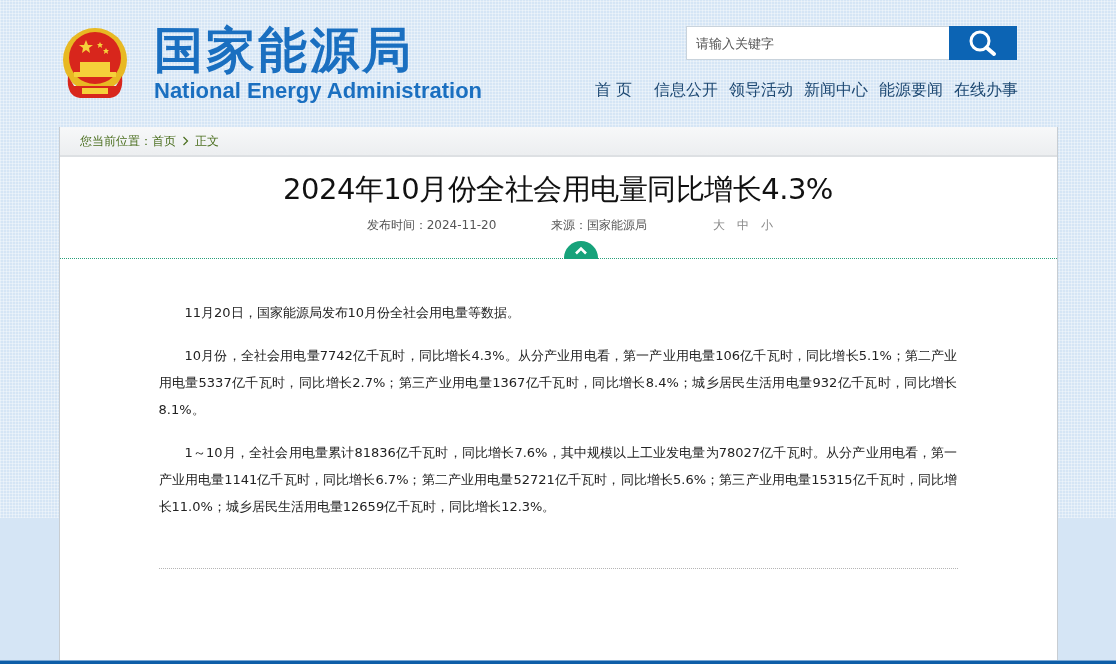  Describe the element at coordinates (185, 141) in the screenshot. I see `chevron-right-icon` at that location.